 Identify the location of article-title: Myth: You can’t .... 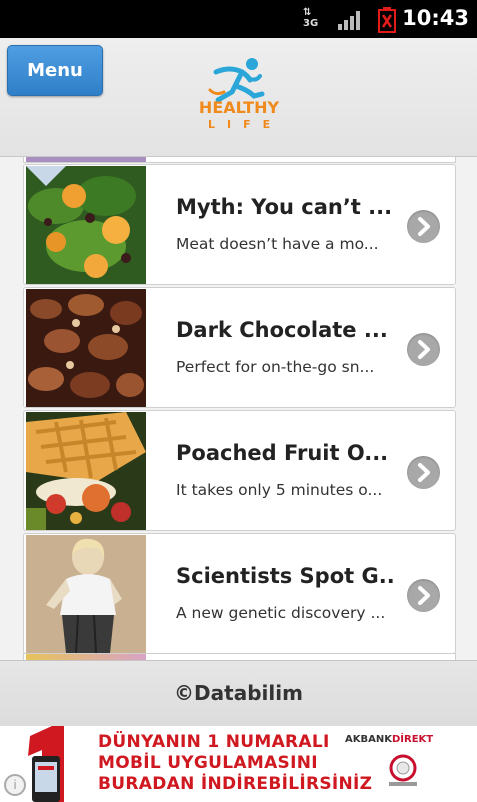
(284, 207).